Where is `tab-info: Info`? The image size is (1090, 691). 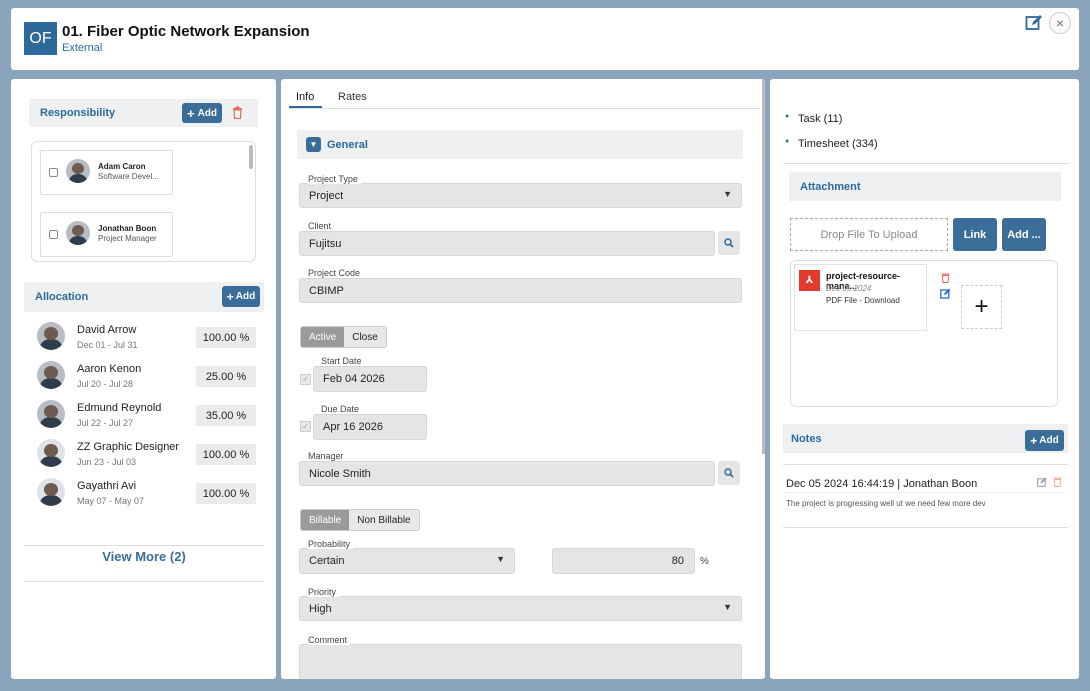
tab-info: Info is located at coordinates (305, 97).